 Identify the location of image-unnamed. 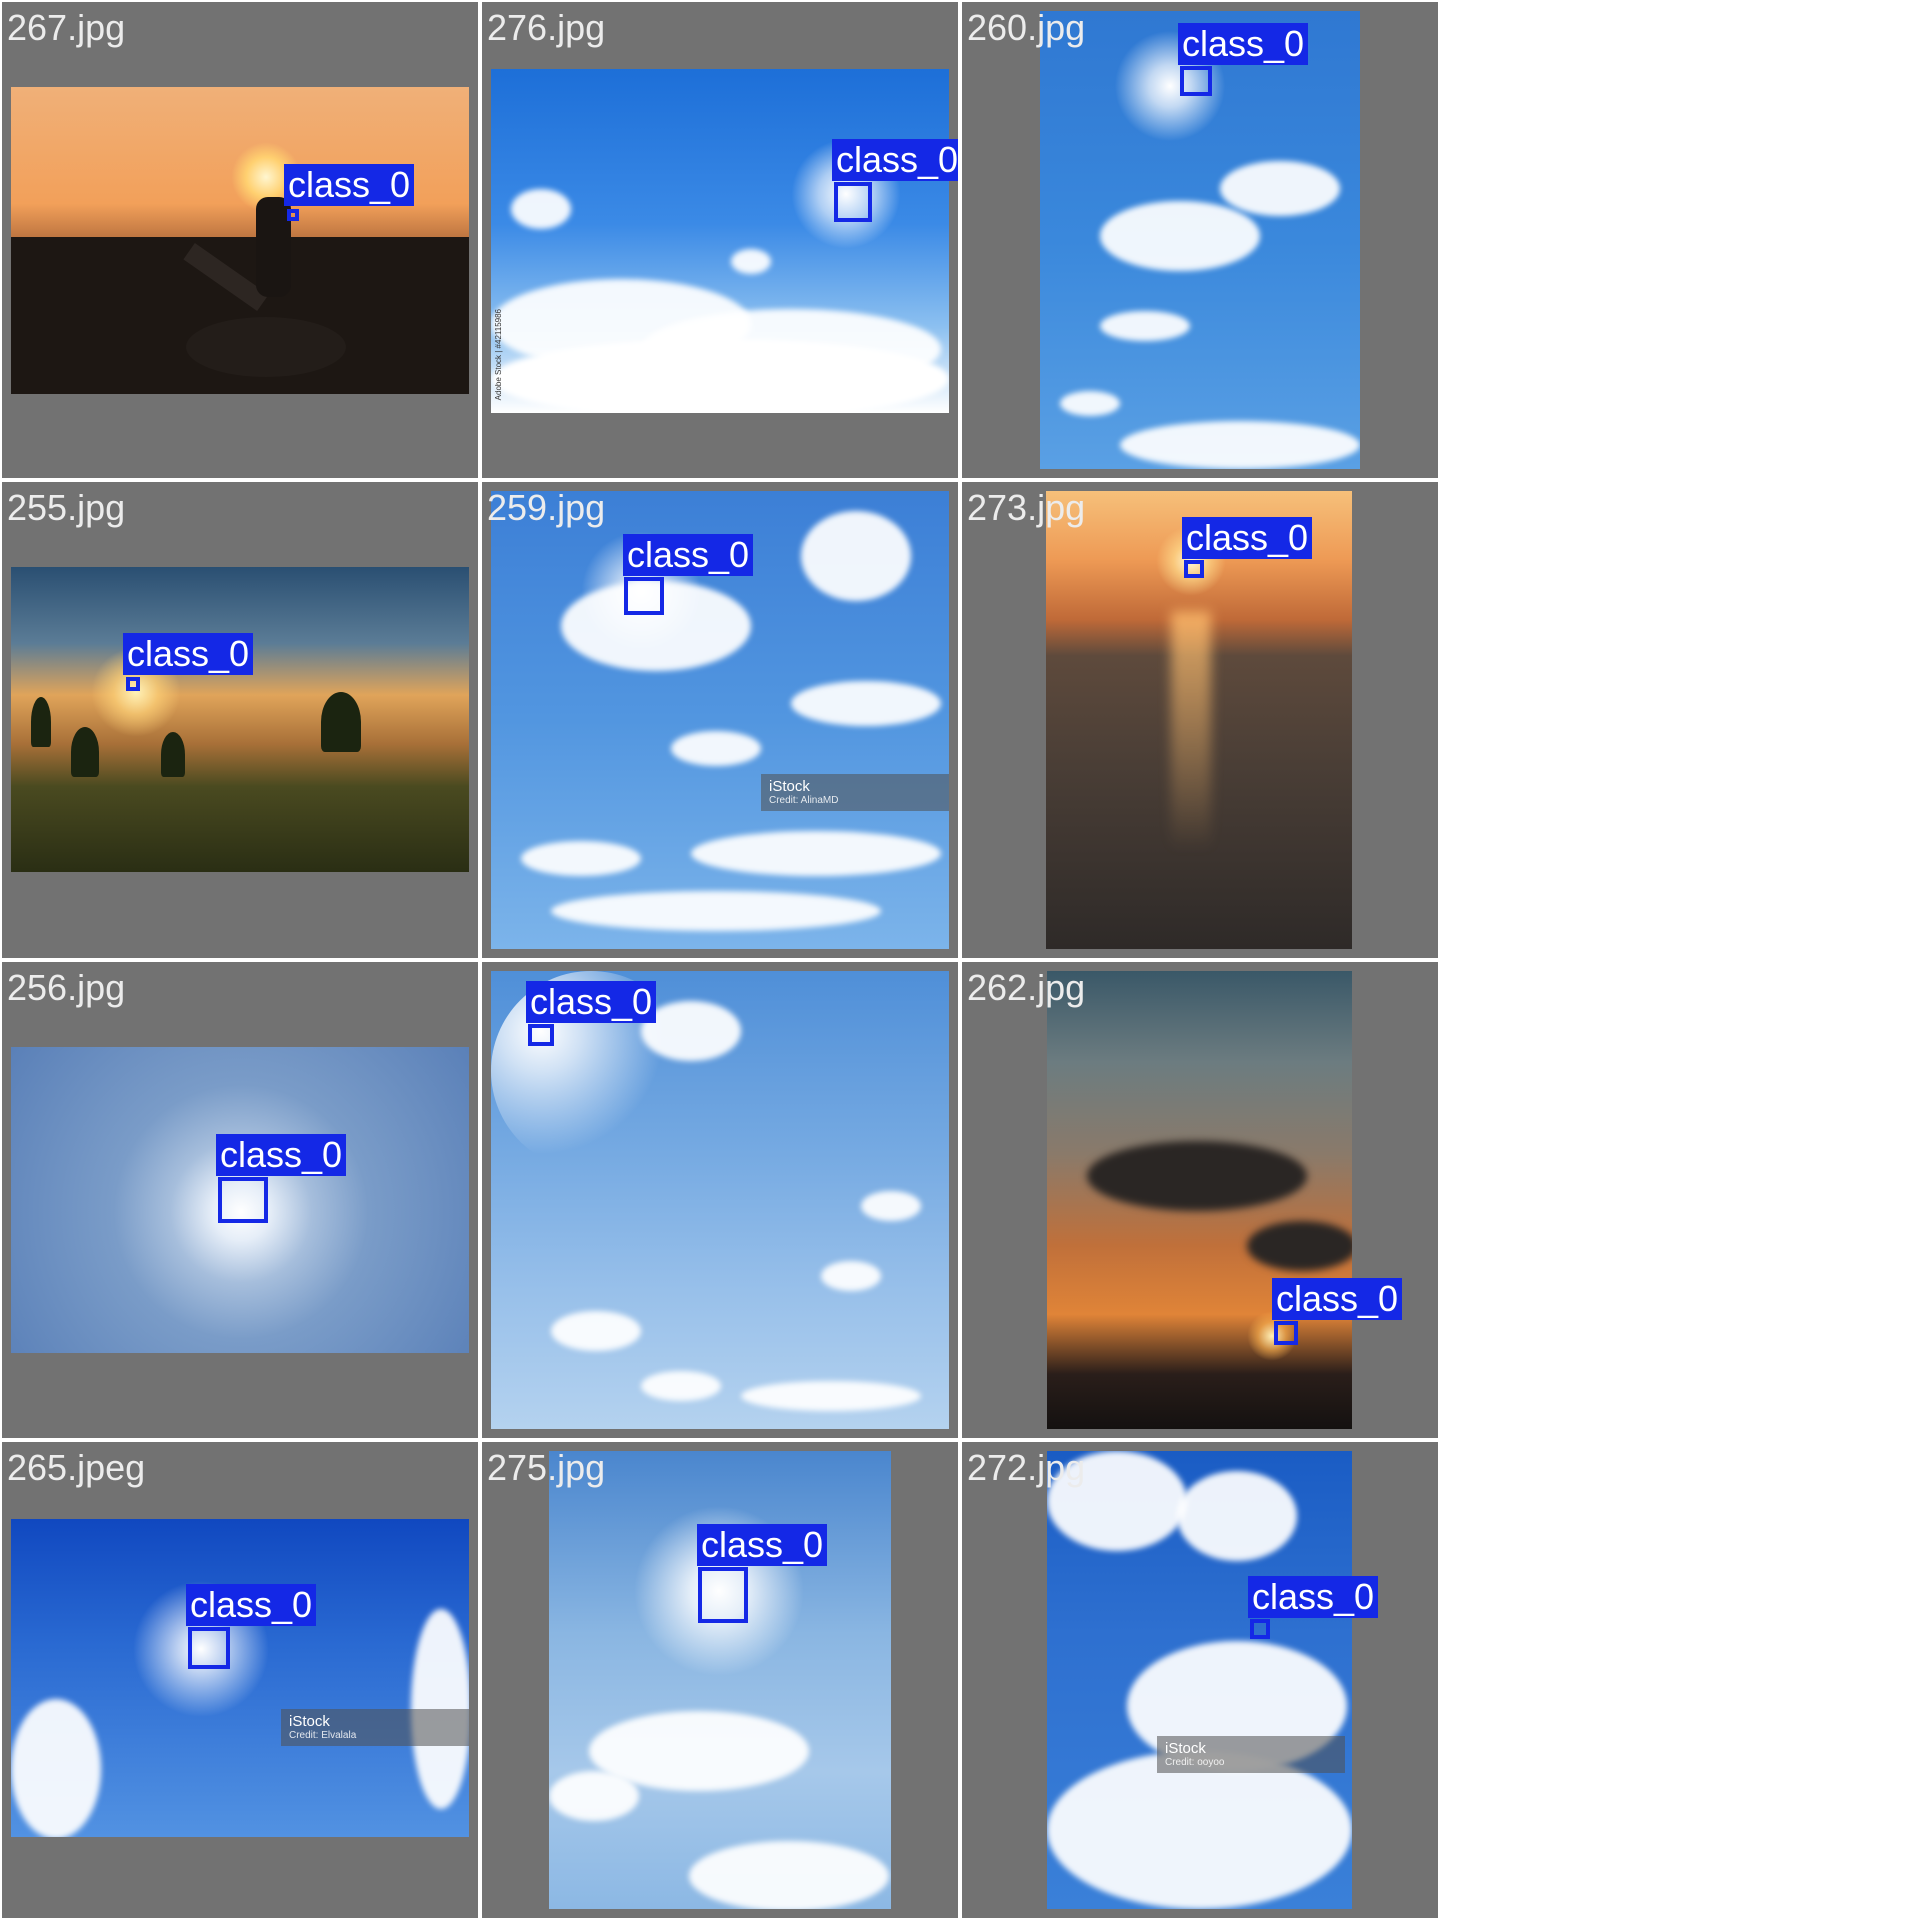
(720, 1200).